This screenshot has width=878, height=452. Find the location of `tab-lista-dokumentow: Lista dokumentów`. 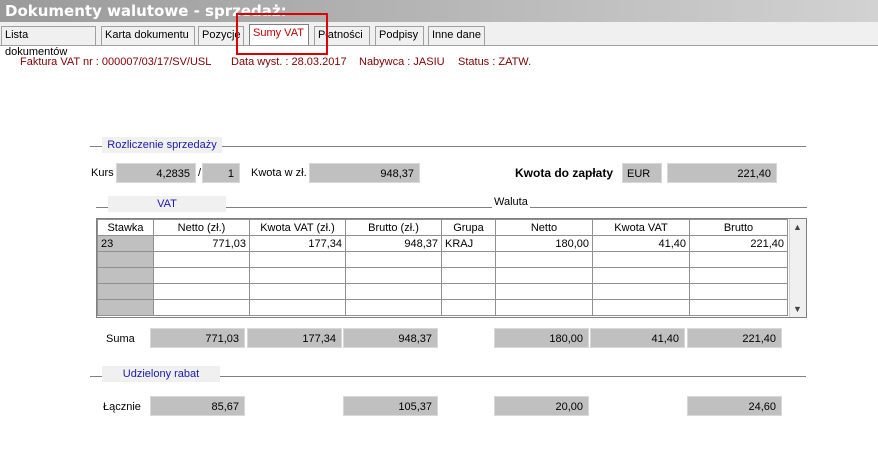

tab-lista-dokumentow: Lista dokumentów is located at coordinates (48, 42).